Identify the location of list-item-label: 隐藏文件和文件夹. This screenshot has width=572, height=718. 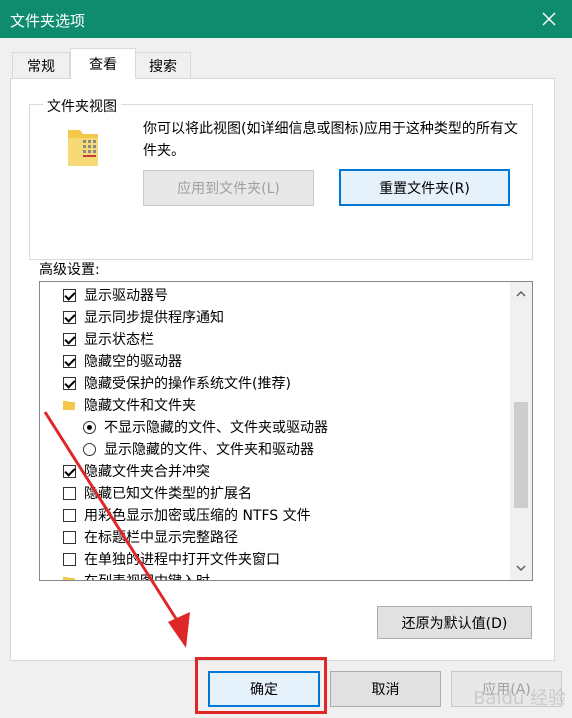
(140, 406).